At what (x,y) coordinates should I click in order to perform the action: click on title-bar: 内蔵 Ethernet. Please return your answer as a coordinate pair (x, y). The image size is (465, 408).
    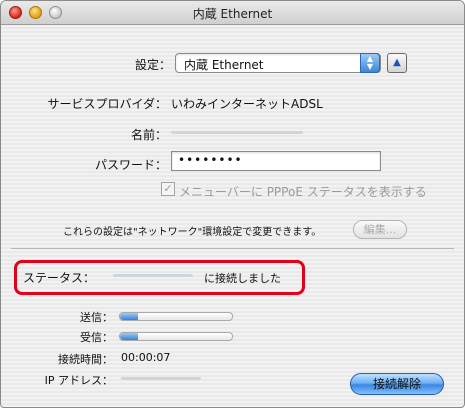
    Looking at the image, I should click on (232, 13).